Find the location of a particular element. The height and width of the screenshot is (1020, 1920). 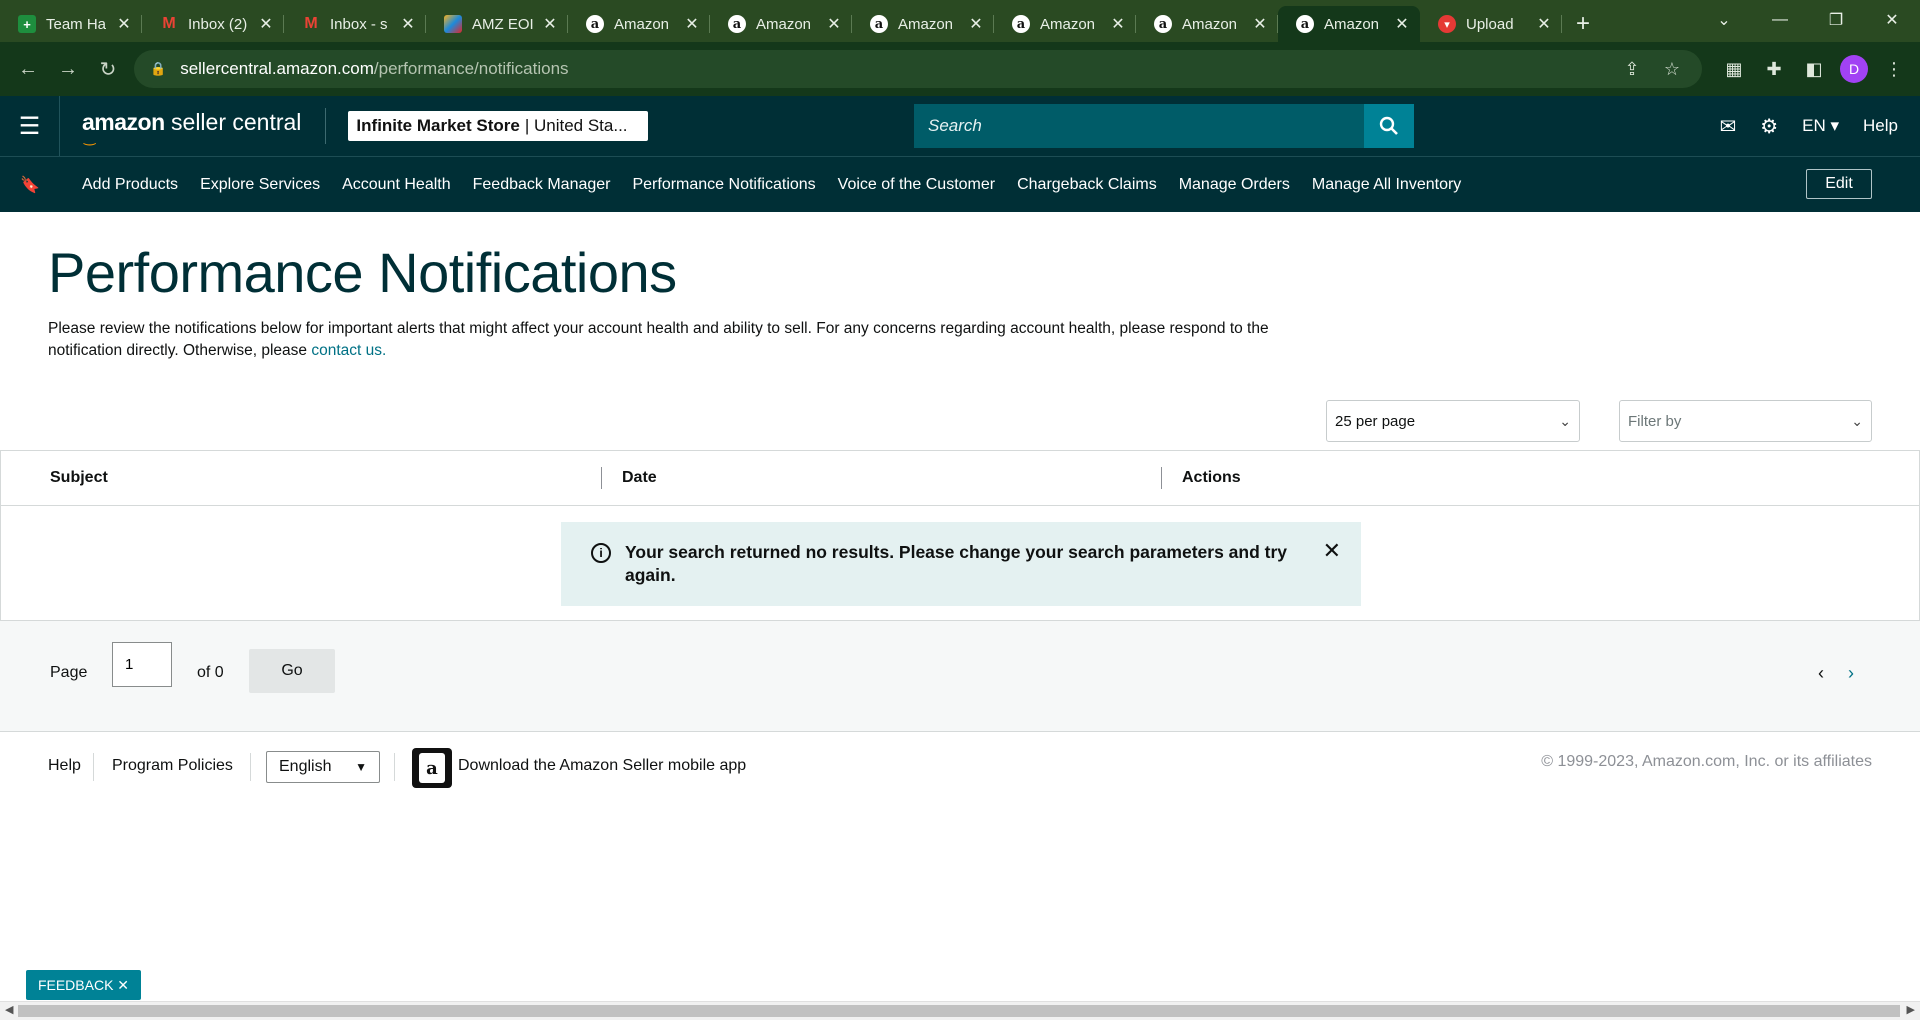

lock-icon: 🔒 is located at coordinates (158, 68).